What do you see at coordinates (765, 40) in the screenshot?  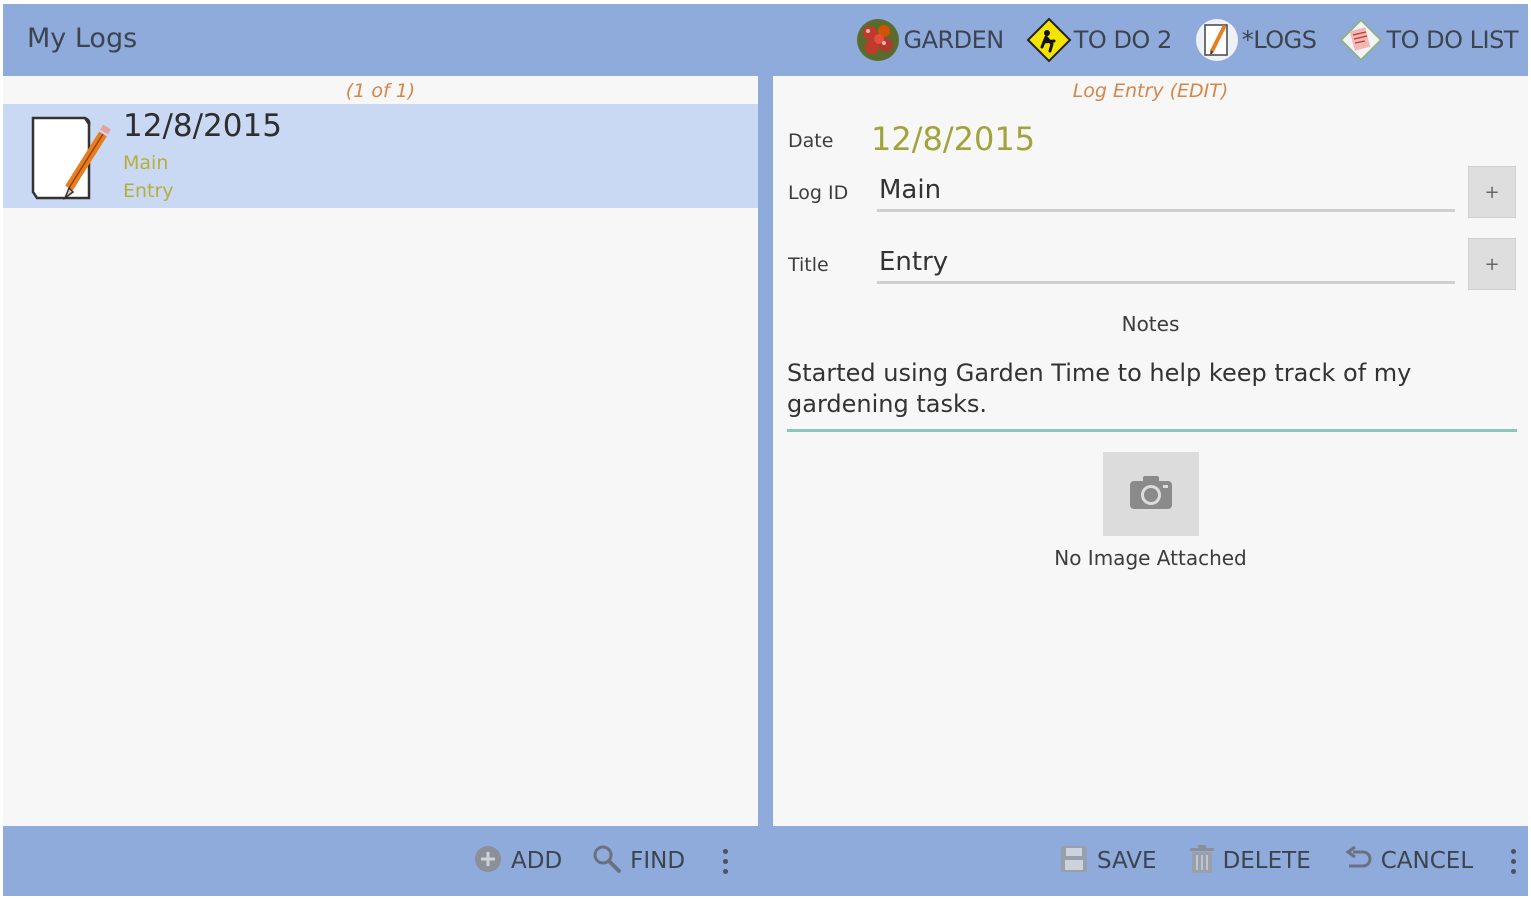 I see `action-bar: My Logs GARDEN TO DO 2 *LOGS TO DO LIST` at bounding box center [765, 40].